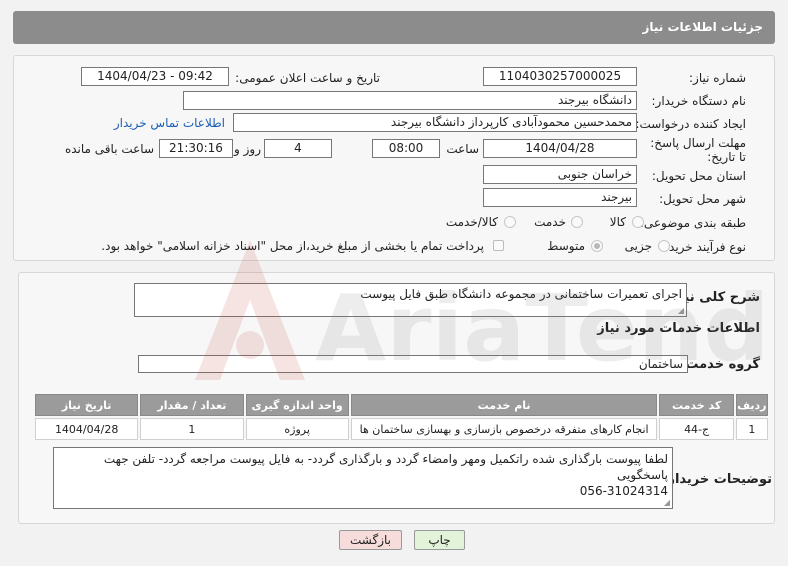 The width and height of the screenshot is (788, 566). What do you see at coordinates (720, 364) in the screenshot?
I see `service-group-label: گروه خدمت:` at bounding box center [720, 364].